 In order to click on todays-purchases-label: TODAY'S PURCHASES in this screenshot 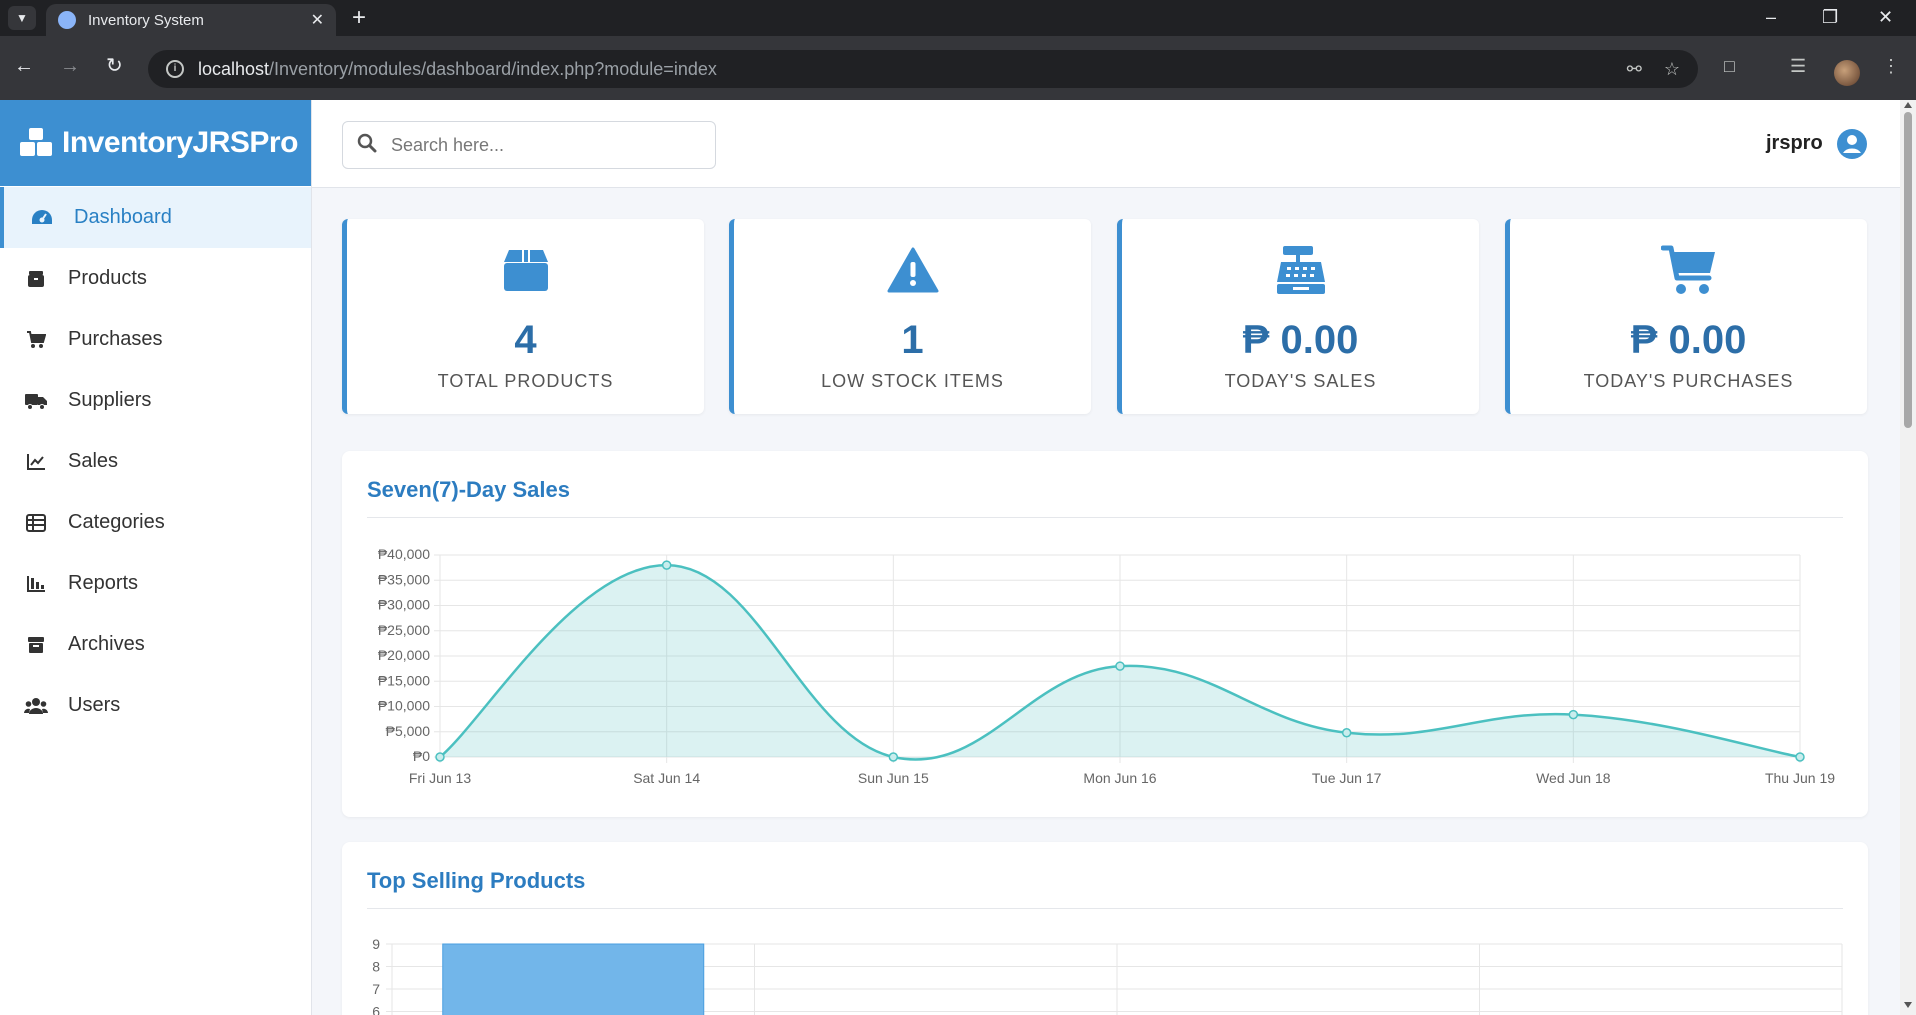, I will do `click(1688, 381)`.